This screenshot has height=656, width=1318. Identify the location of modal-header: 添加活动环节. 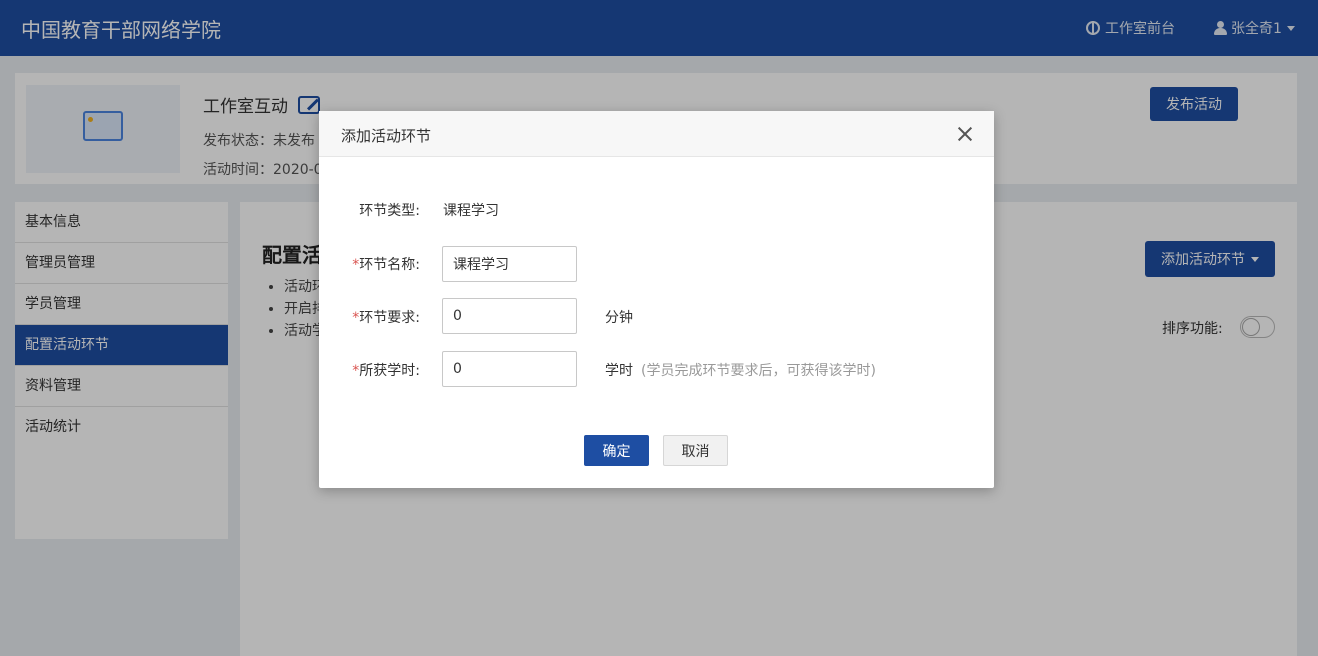
(656, 134).